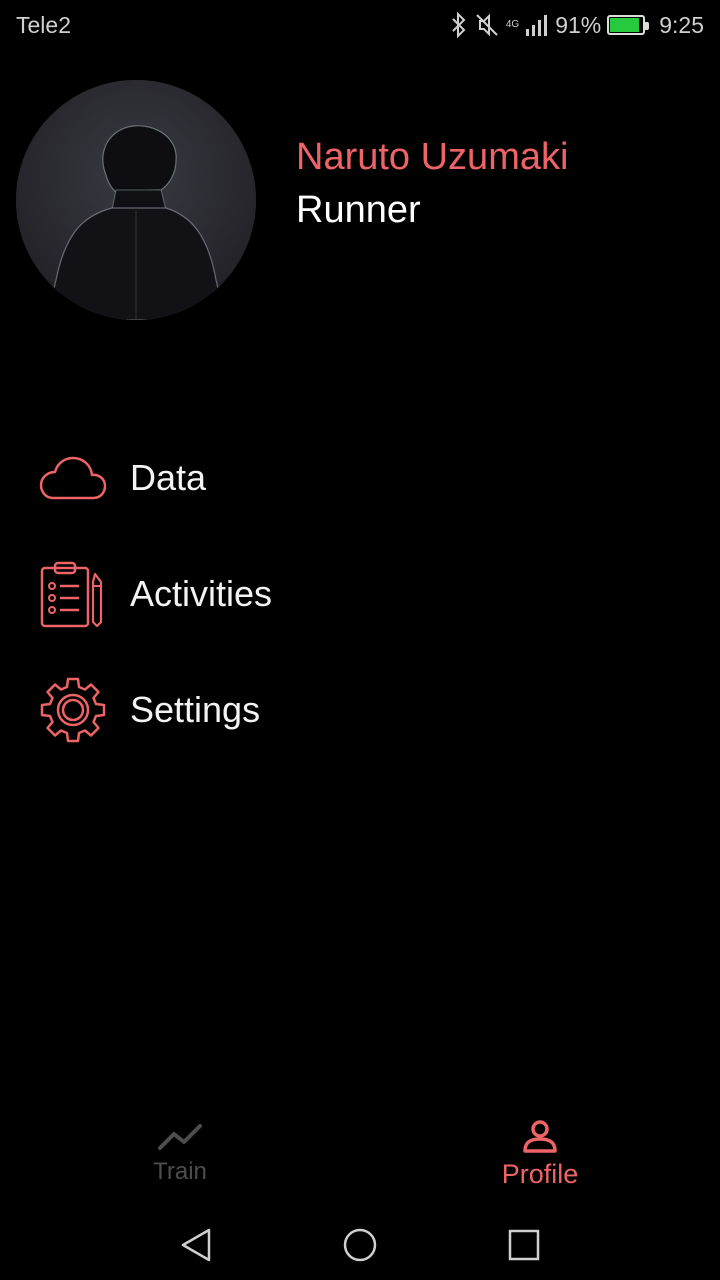 This screenshot has width=720, height=1280. I want to click on gear-icon, so click(73, 710).